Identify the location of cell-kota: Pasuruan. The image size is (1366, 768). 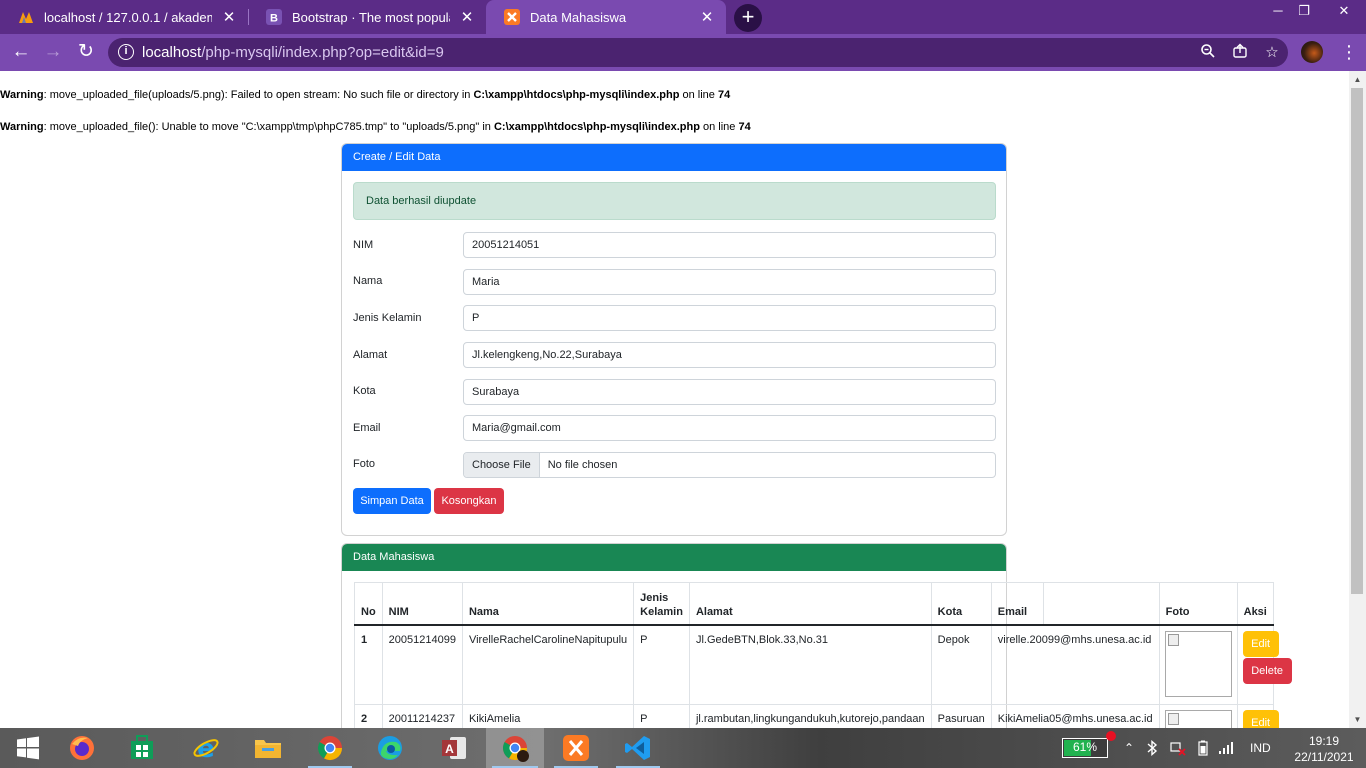
(961, 716).